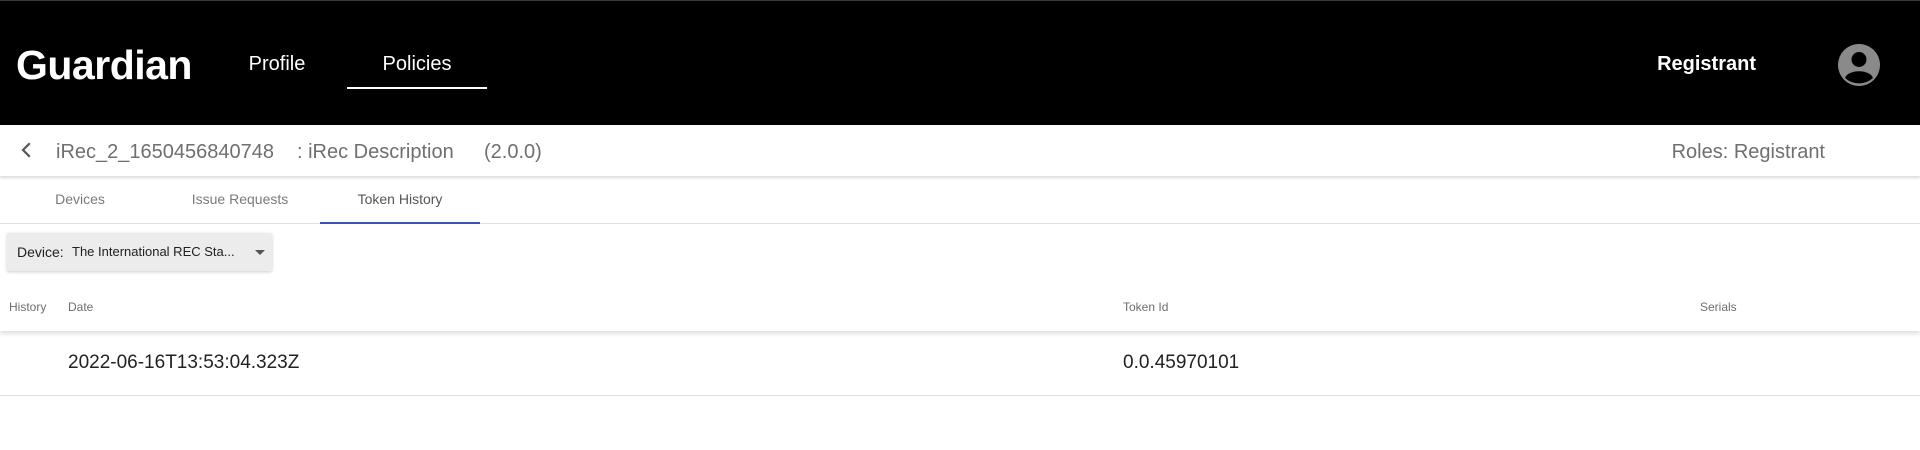 The width and height of the screenshot is (1920, 450). I want to click on table-header: History Date Token Id Serials, so click(960, 307).